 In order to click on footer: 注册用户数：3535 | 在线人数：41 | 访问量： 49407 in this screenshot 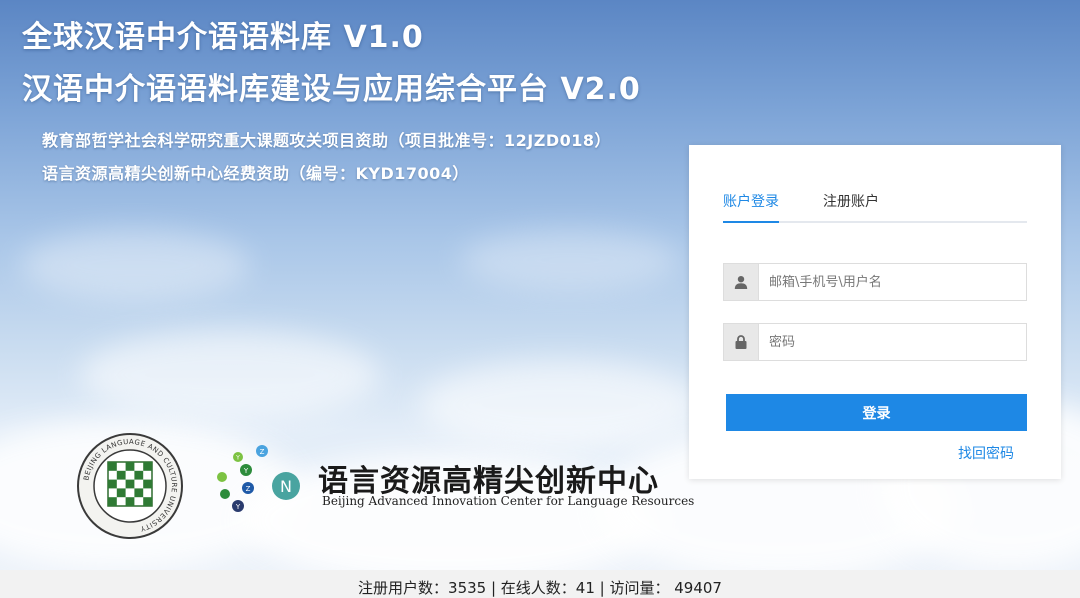, I will do `click(540, 584)`.